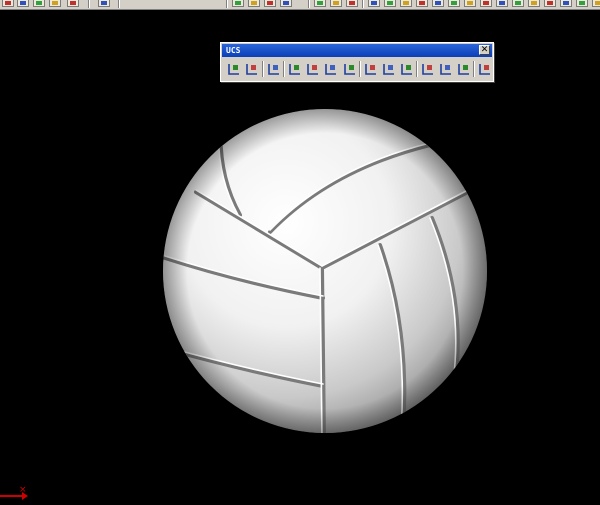 The width and height of the screenshot is (600, 505). I want to click on world-ucs-icon, so click(294, 69).